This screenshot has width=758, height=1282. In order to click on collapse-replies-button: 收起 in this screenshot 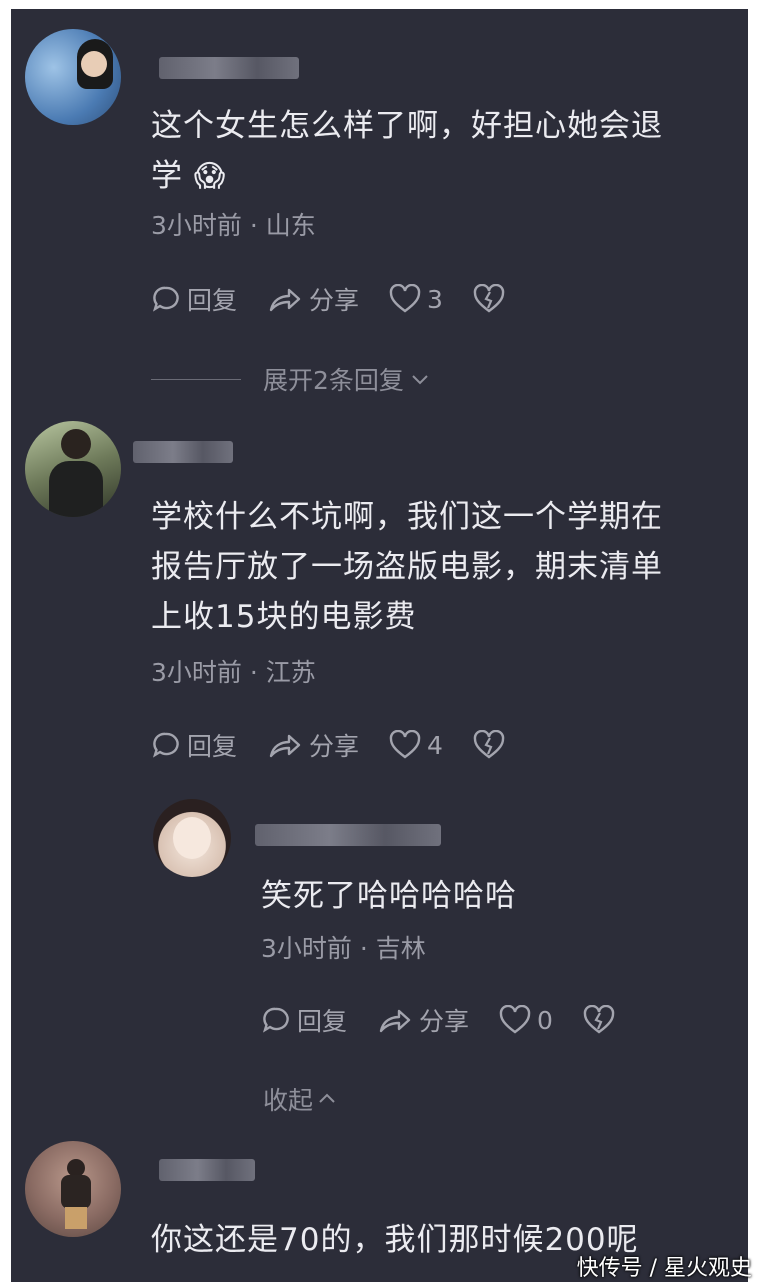, I will do `click(301, 1099)`.